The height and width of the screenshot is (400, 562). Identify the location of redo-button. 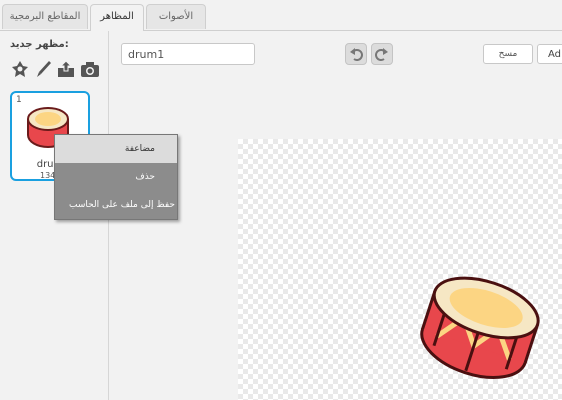
(382, 54).